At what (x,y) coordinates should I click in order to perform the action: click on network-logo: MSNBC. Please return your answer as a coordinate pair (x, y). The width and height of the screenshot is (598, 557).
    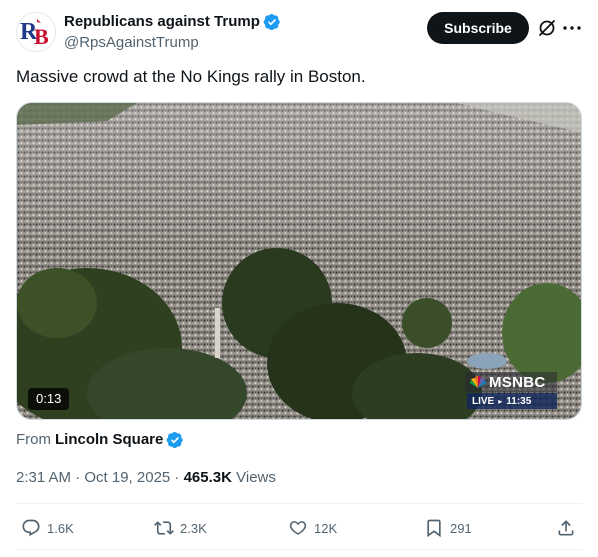
    Looking at the image, I should click on (511, 382).